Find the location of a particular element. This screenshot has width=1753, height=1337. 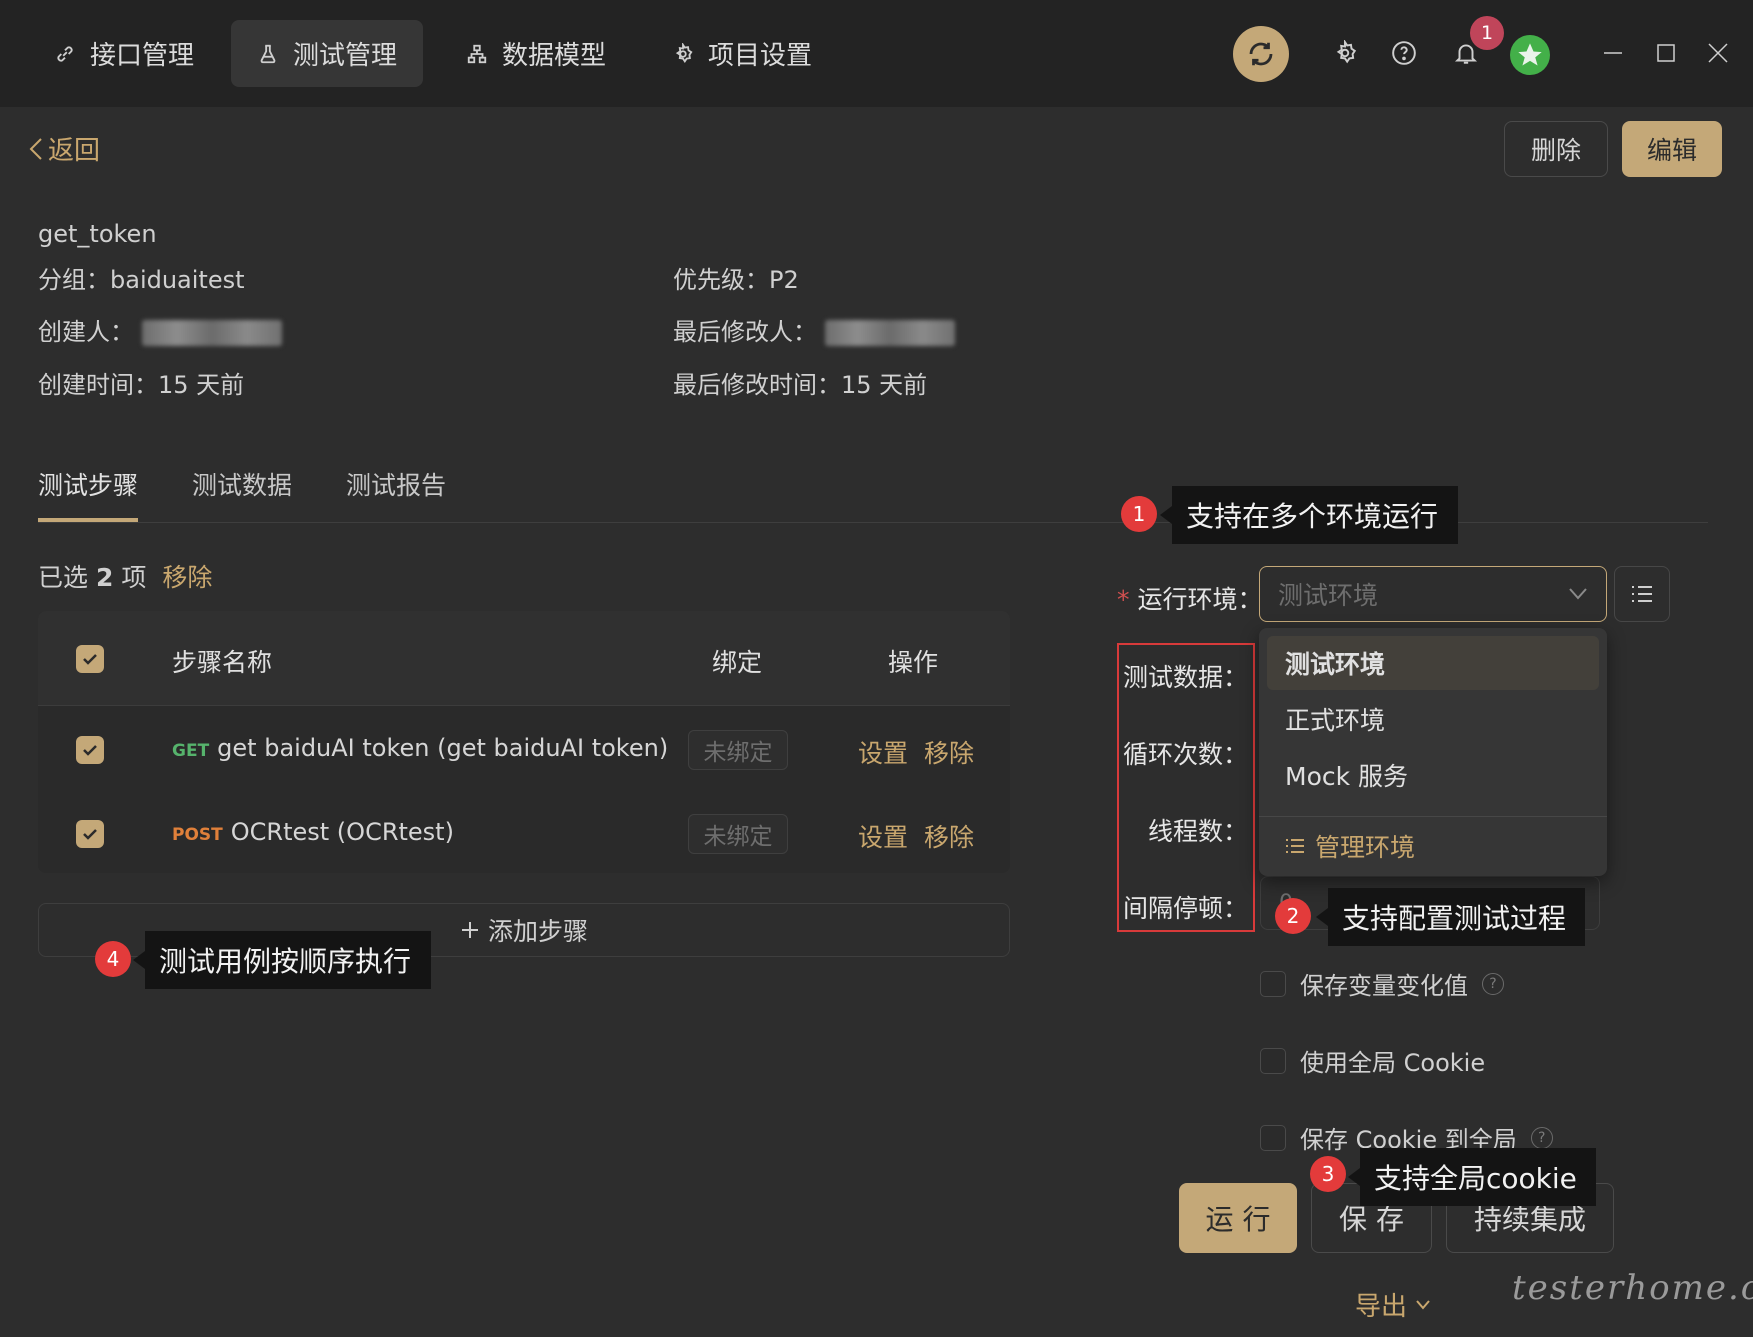

tab-test-report: 测试报告 is located at coordinates (396, 484).